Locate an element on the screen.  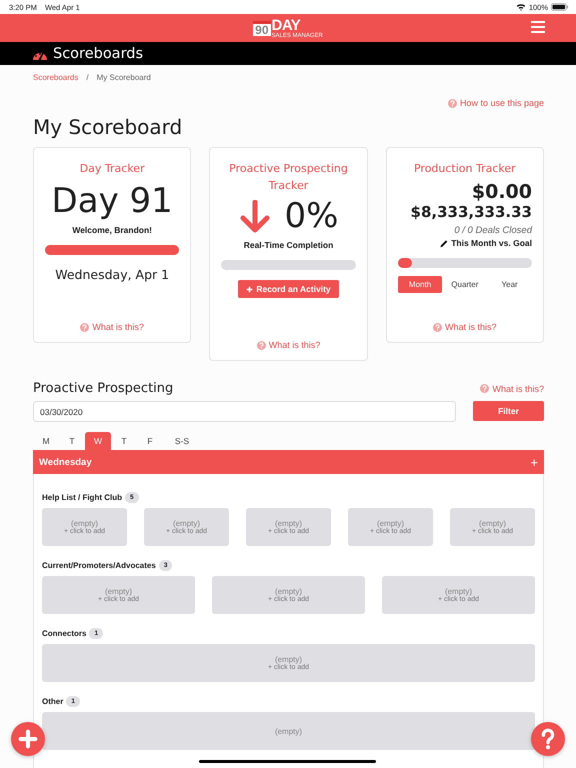
help-link: How to use this page is located at coordinates (496, 103).